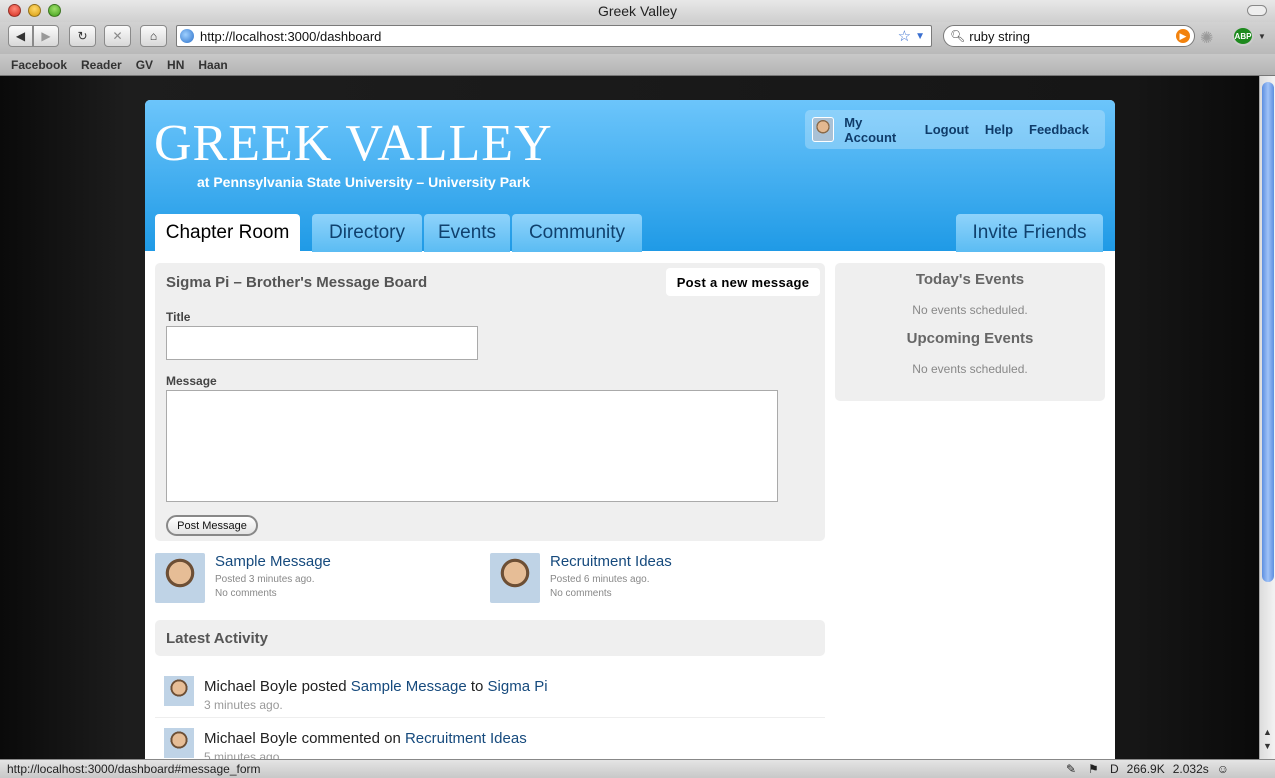  What do you see at coordinates (54, 10) in the screenshot?
I see `zoom-window-button` at bounding box center [54, 10].